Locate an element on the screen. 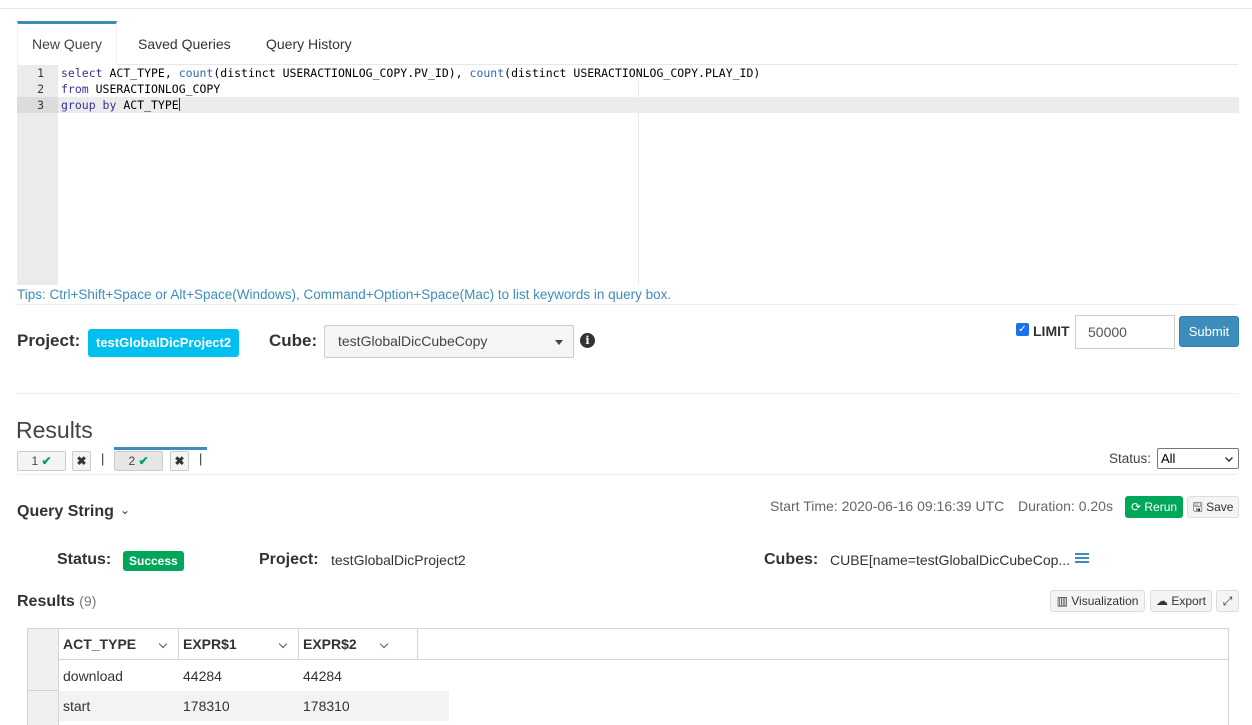 Image resolution: width=1252 pixels, height=725 pixels. sql-keyword: group by is located at coordinates (89, 105).